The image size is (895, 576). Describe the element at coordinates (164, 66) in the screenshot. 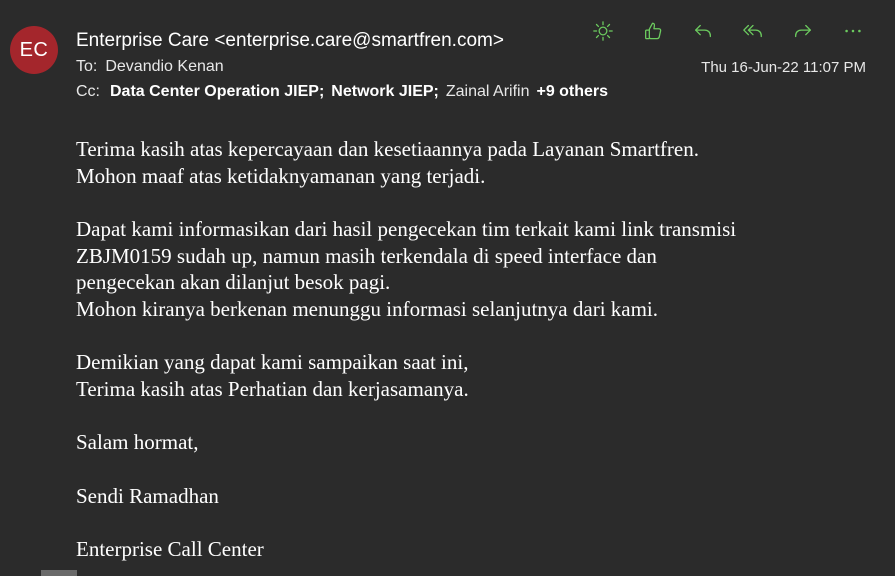

I see `to-recipient: Devandio Kenan` at that location.